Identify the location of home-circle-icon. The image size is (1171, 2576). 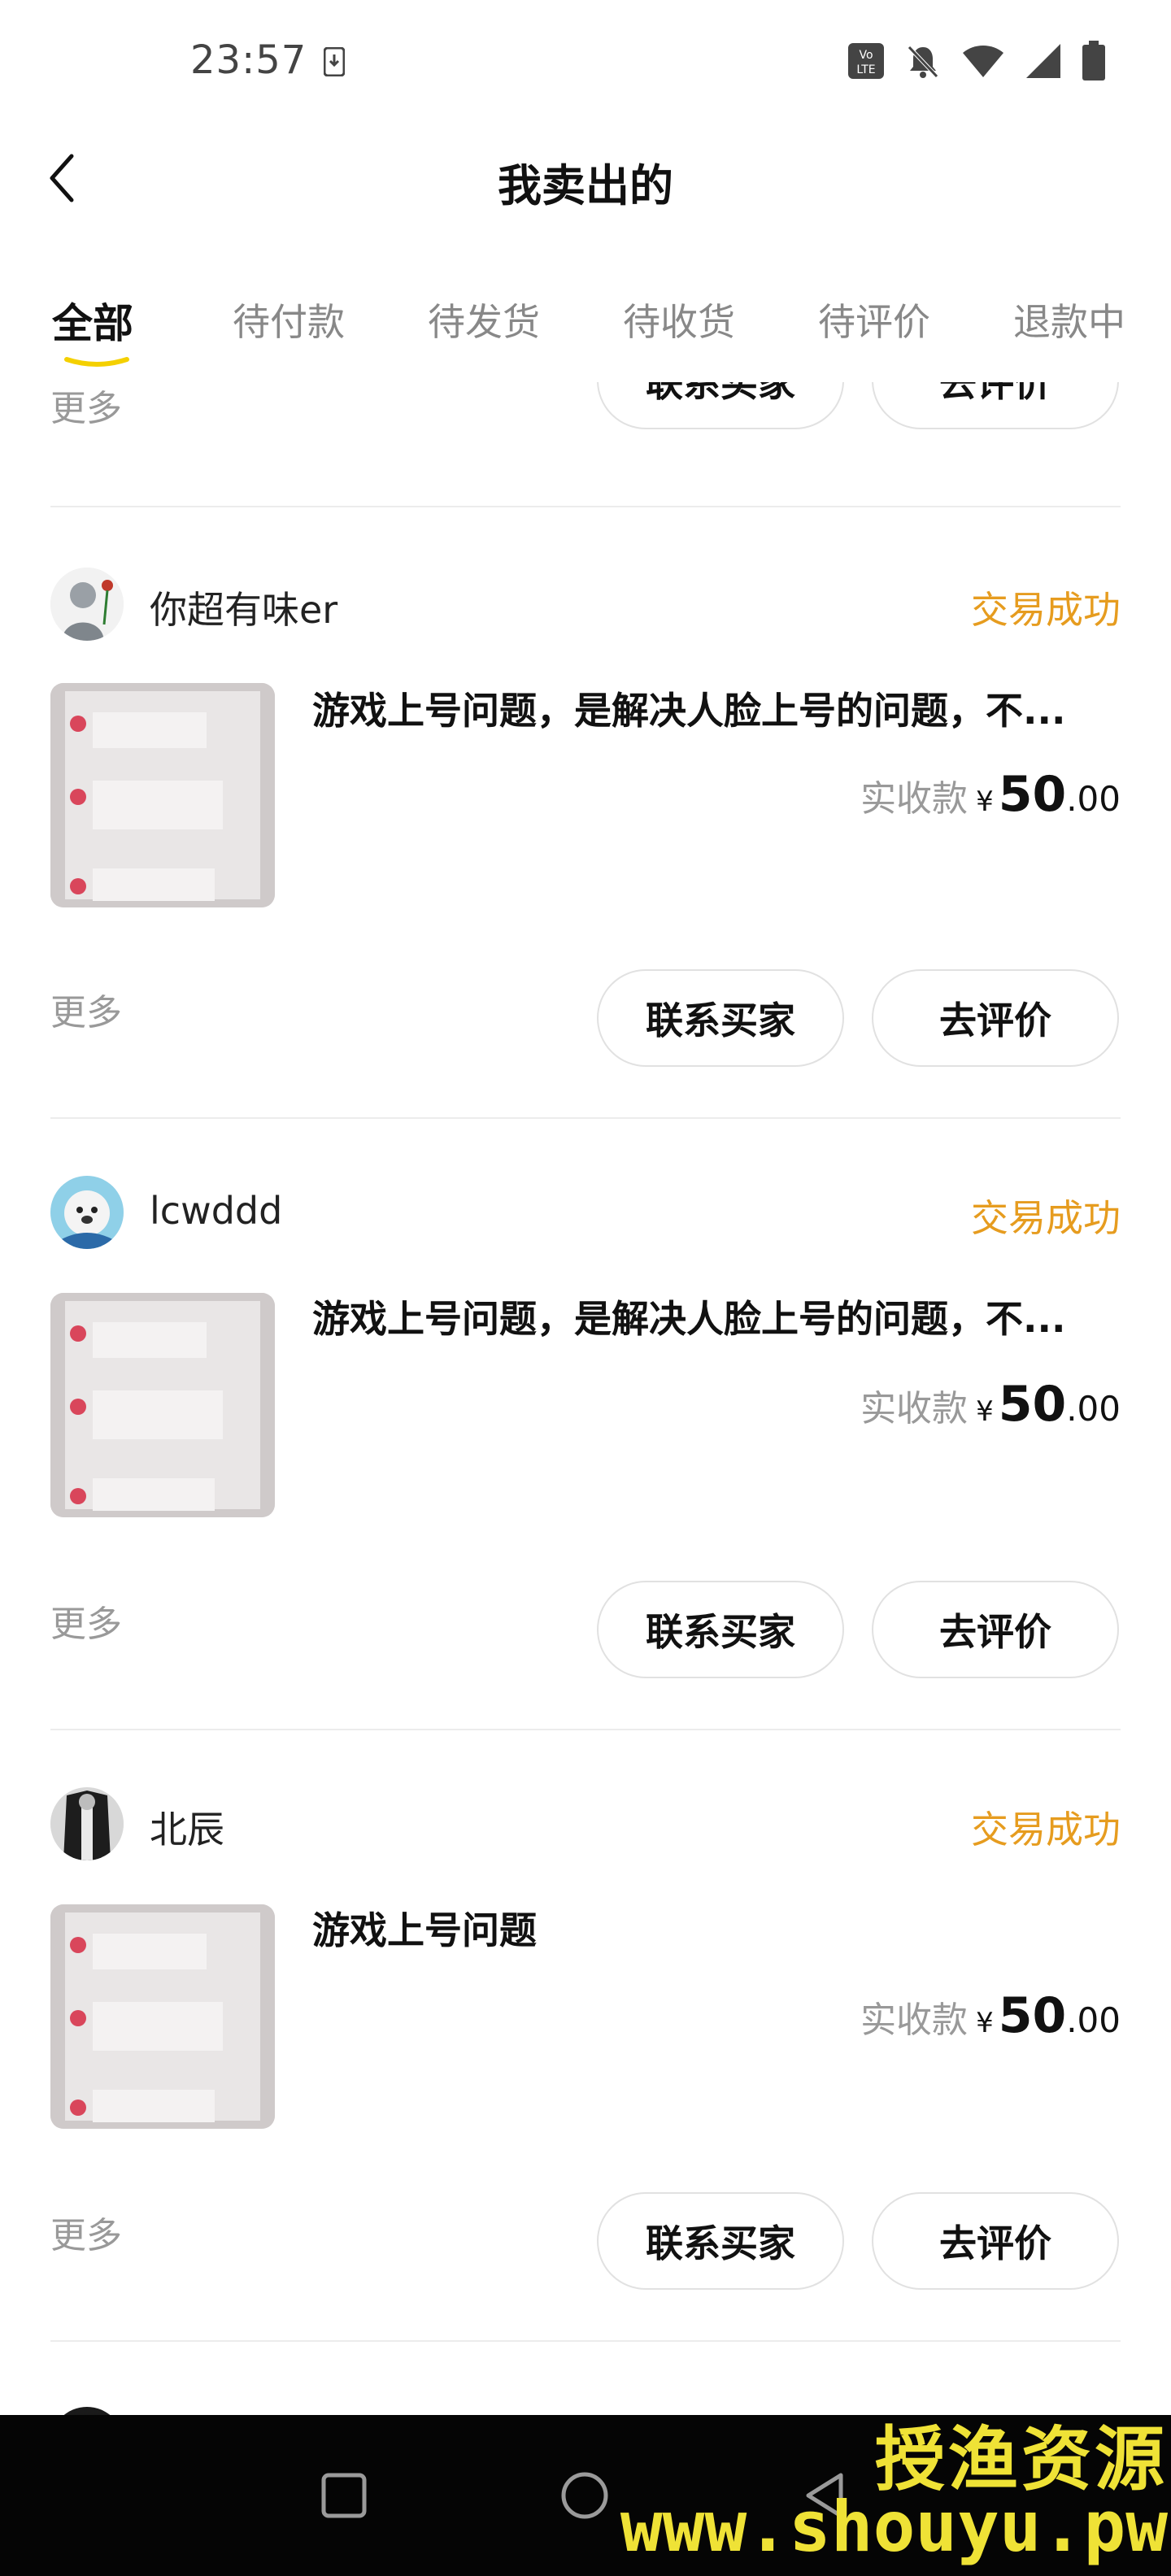
(585, 2496).